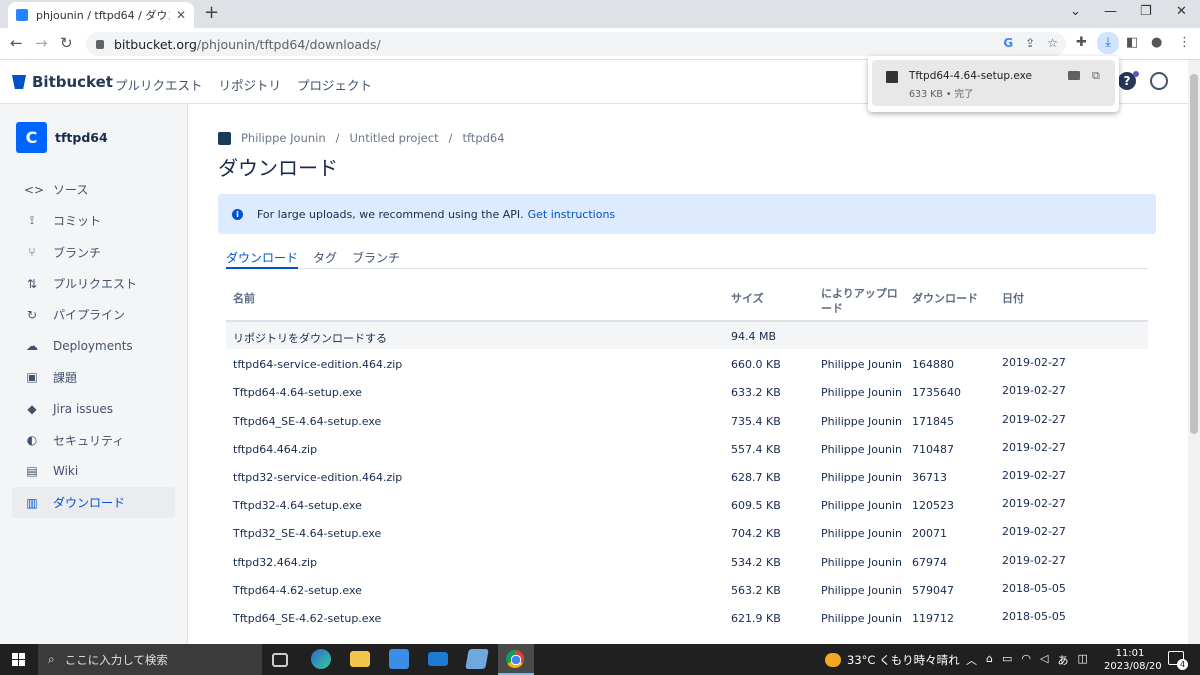 This screenshot has height=675, width=1200. I want to click on sidebar-item: ⑂ ブランチ, so click(93, 252).